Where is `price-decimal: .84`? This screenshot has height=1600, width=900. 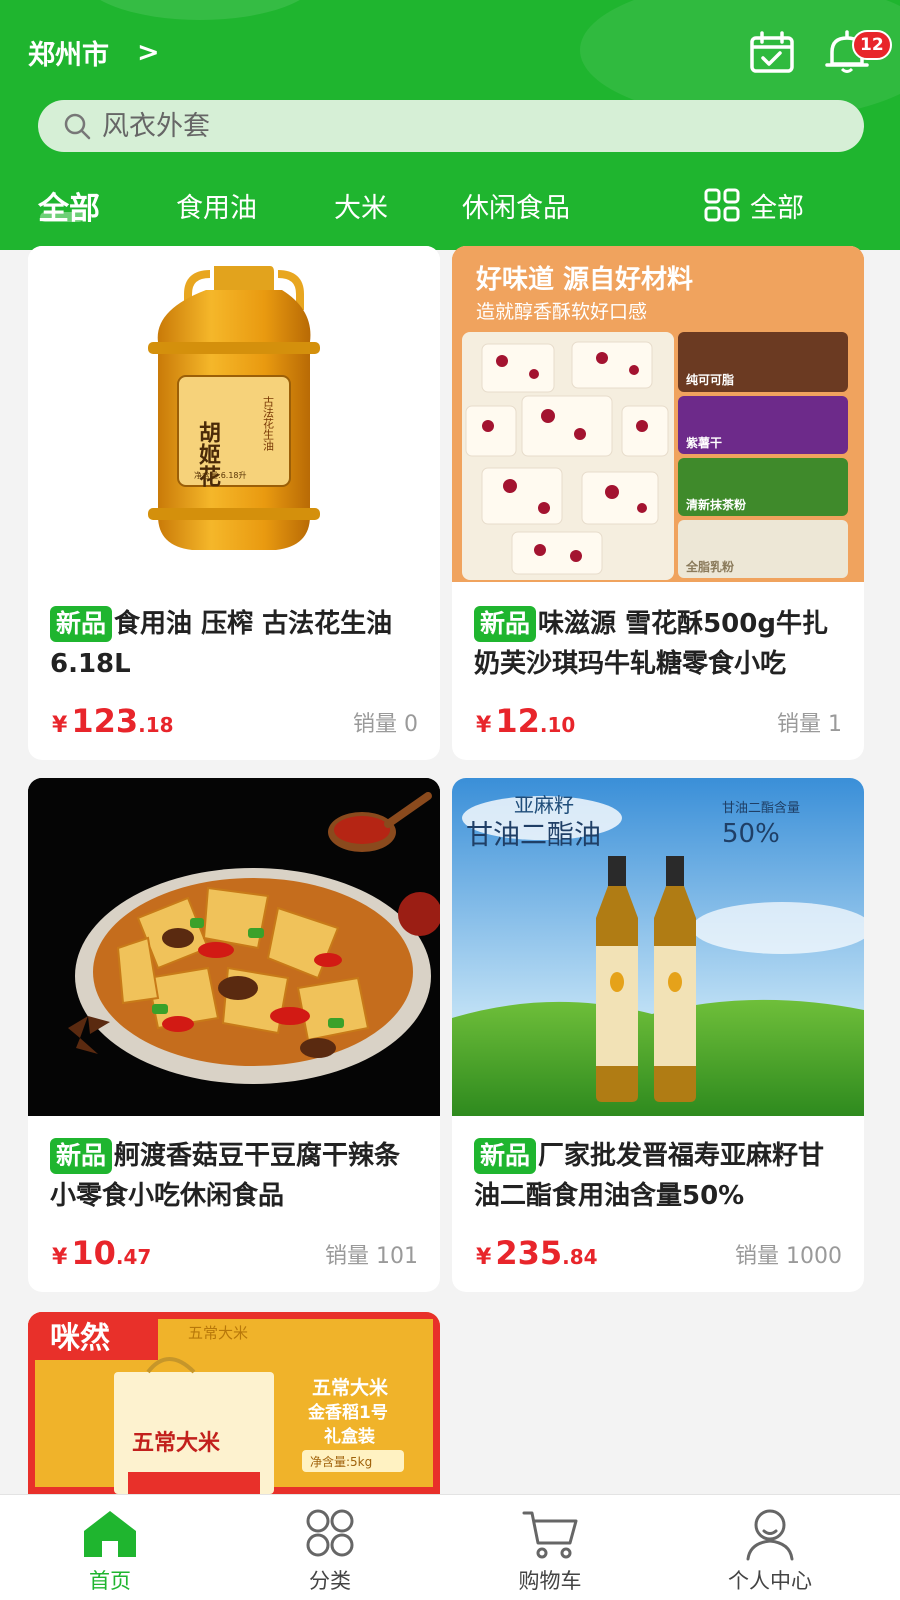
price-decimal: .84 is located at coordinates (580, 1257).